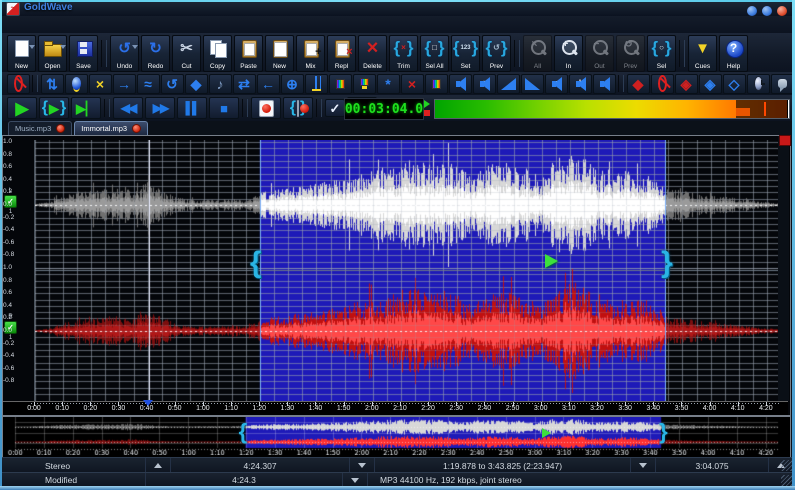 The width and height of the screenshot is (795, 490). Describe the element at coordinates (547, 433) in the screenshot. I see `overview-position-marker` at that location.